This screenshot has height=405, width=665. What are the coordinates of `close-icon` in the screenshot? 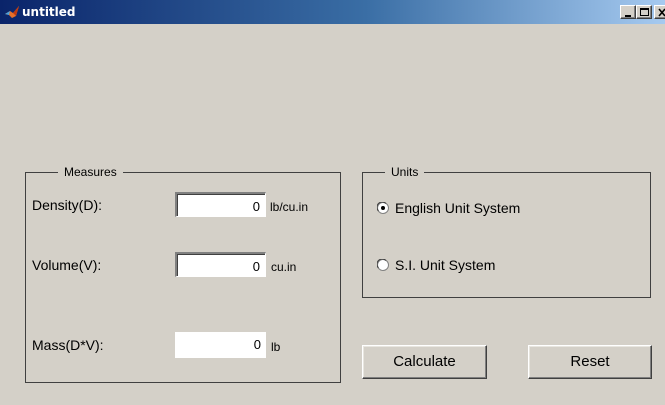 It's located at (661, 12).